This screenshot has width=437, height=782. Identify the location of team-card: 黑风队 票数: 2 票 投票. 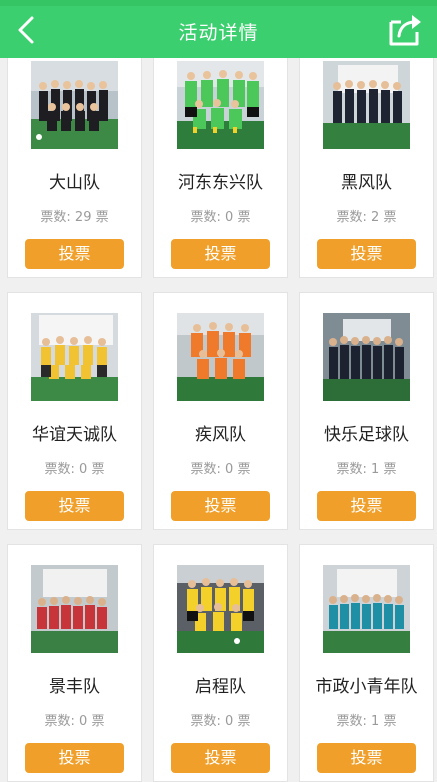
(366, 159).